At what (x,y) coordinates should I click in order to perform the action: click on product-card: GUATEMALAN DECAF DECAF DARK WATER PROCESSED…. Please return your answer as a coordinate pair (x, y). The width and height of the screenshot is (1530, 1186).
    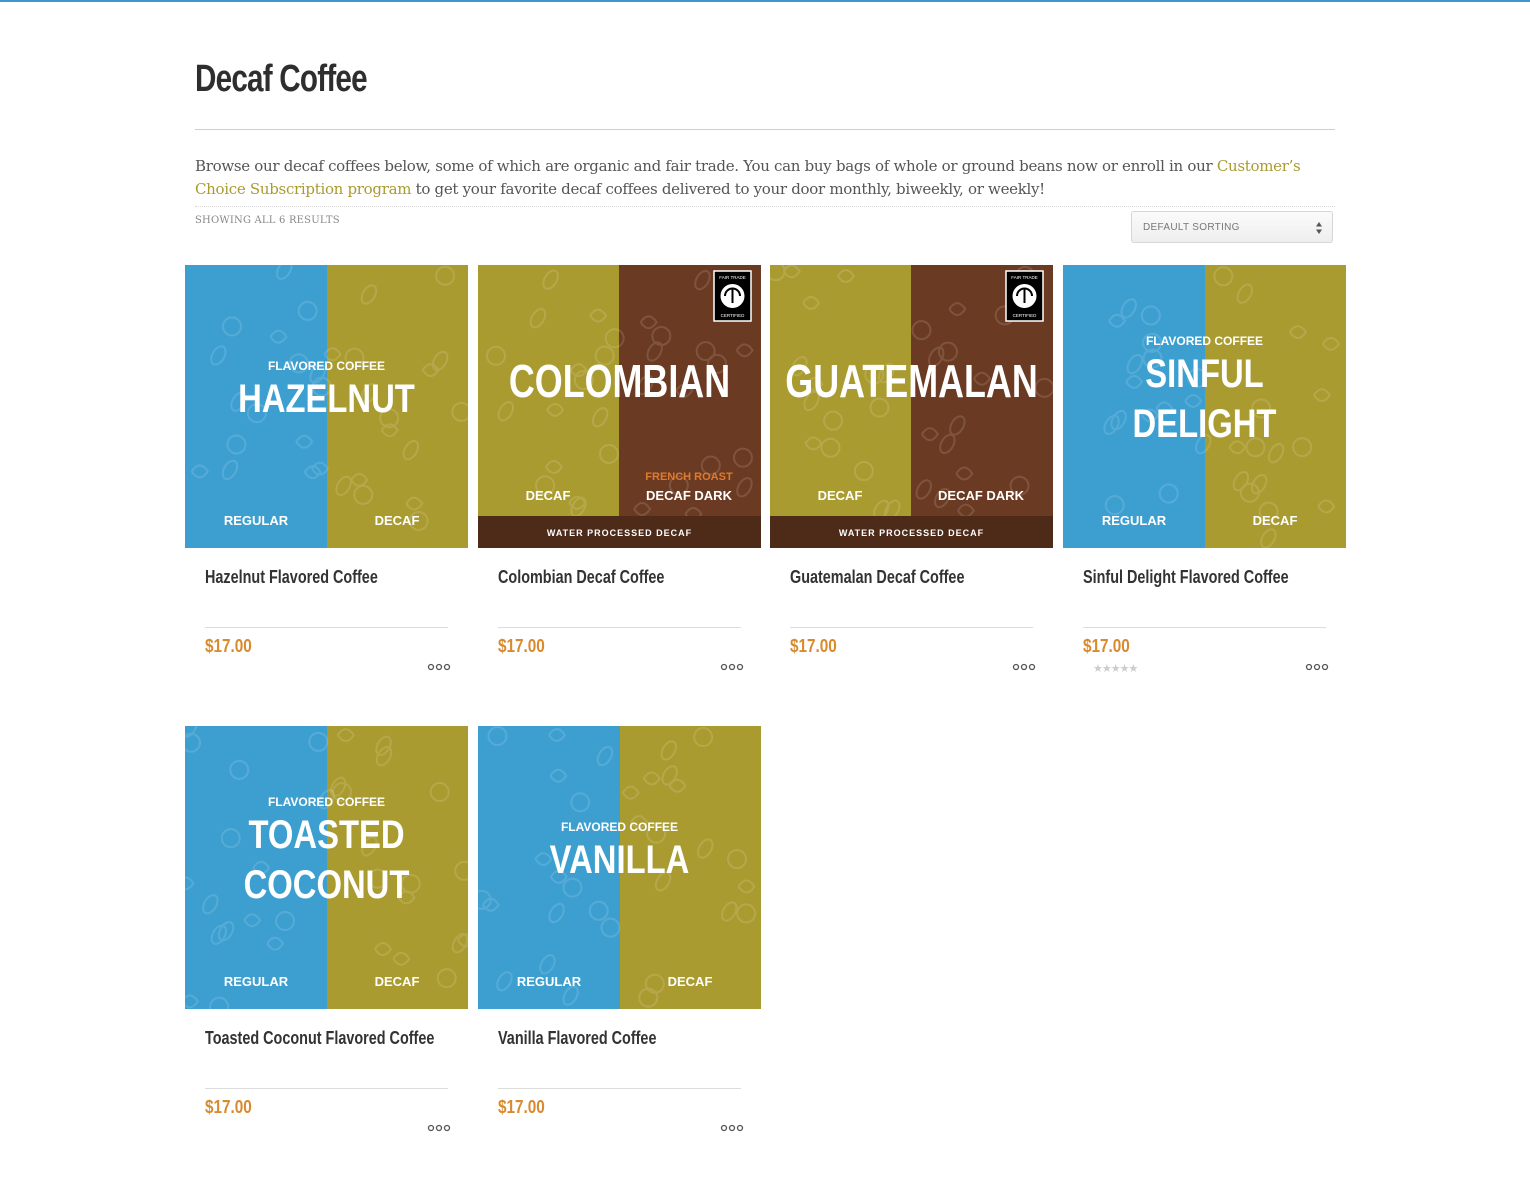
    Looking at the image, I should click on (911, 495).